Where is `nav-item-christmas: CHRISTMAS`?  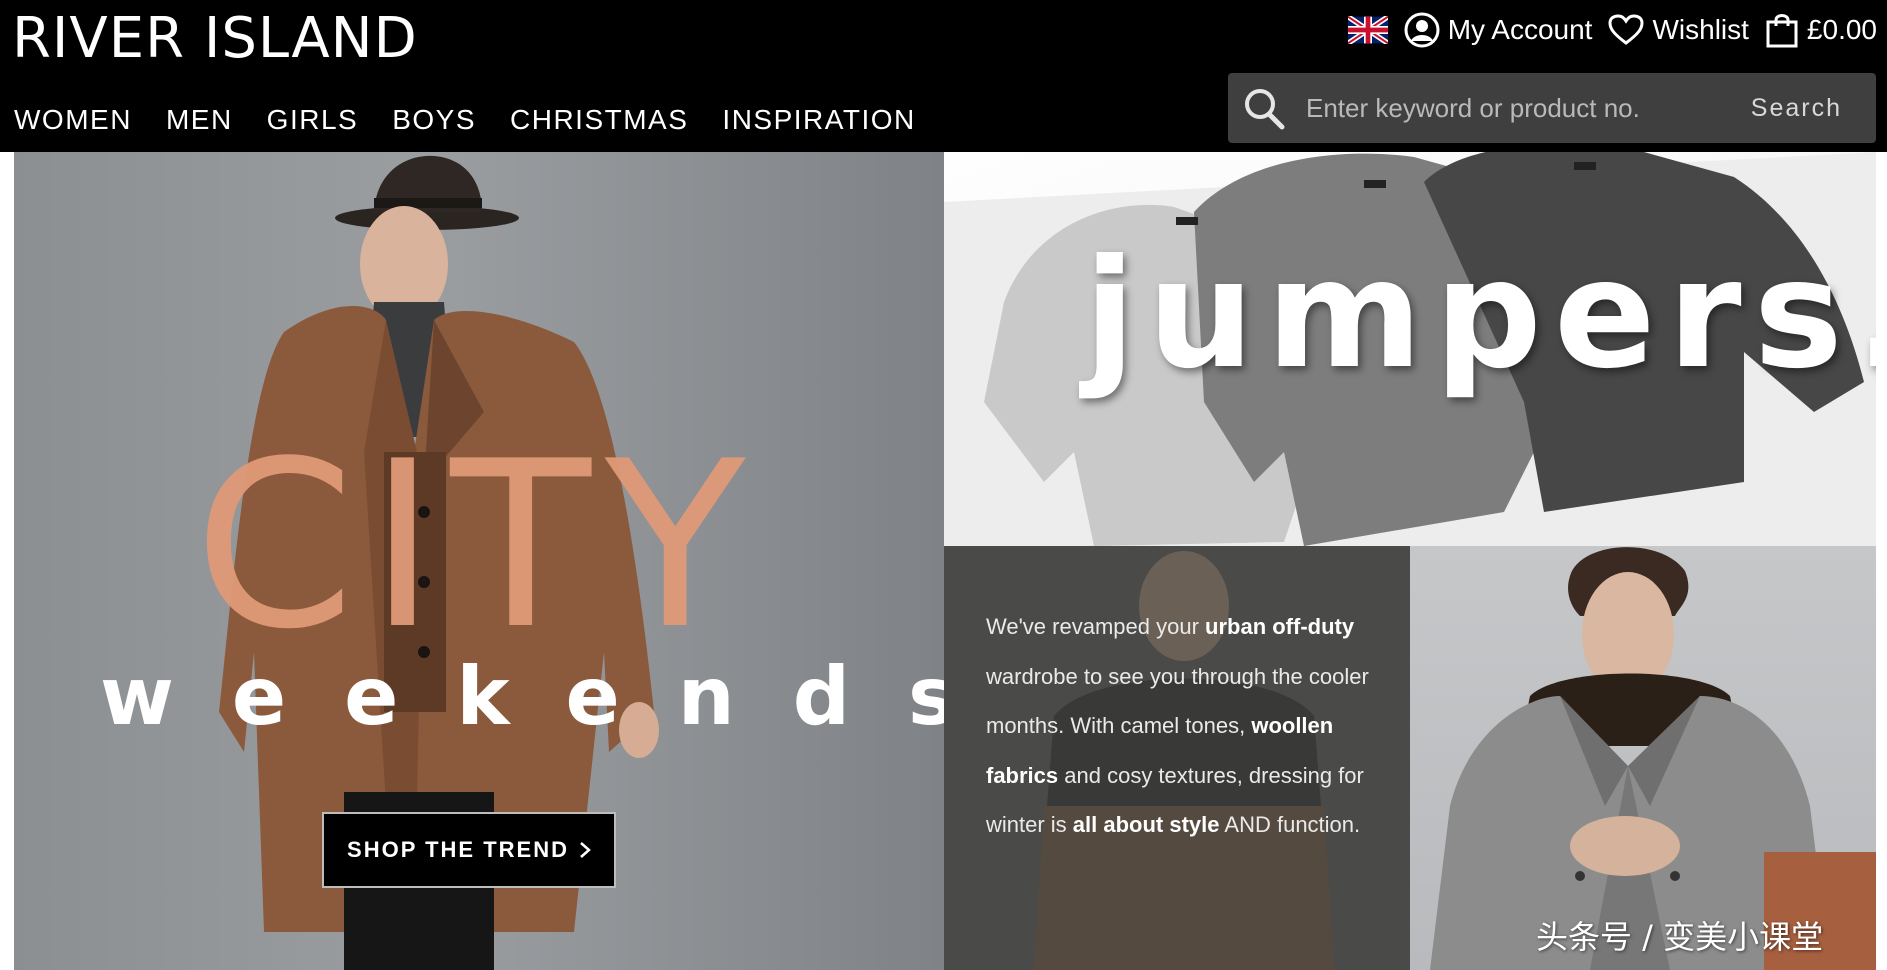
nav-item-christmas: CHRISTMAS is located at coordinates (599, 120).